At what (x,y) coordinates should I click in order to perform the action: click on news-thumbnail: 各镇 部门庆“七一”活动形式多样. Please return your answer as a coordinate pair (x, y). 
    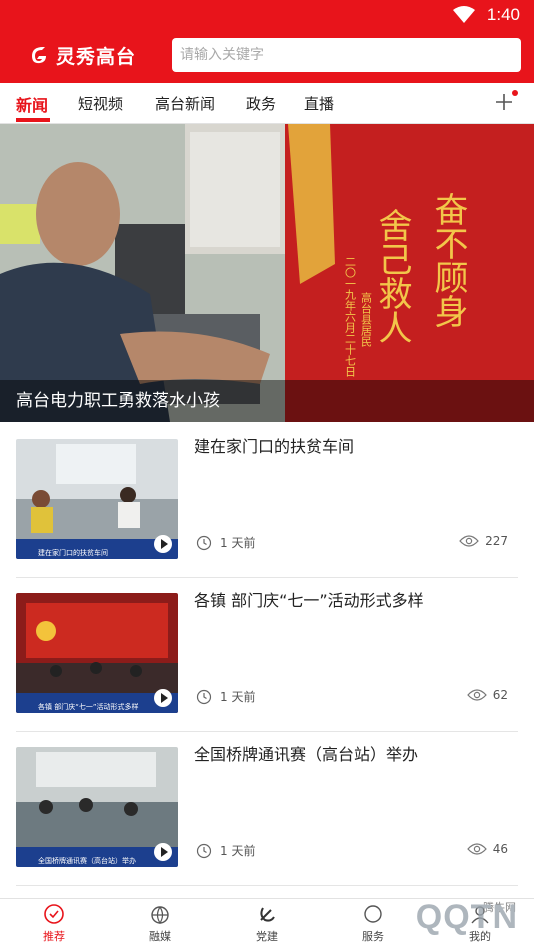
    Looking at the image, I should click on (97, 653).